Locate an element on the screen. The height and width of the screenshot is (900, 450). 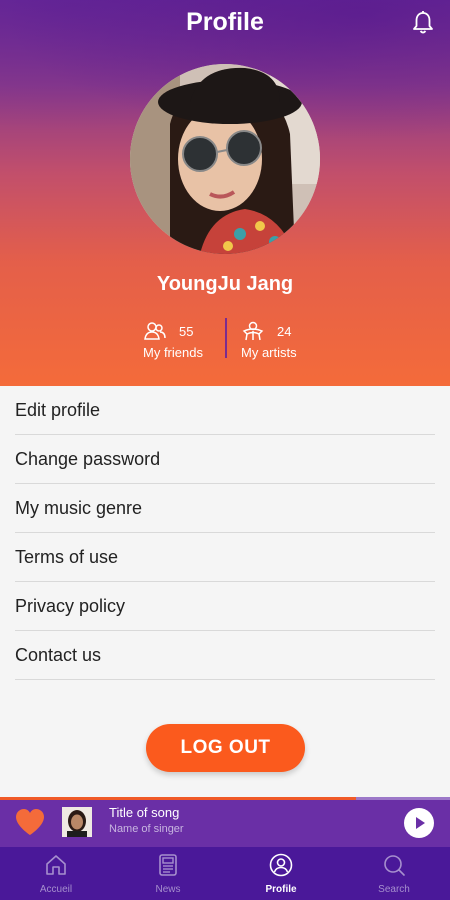
menu-terms: Terms of use is located at coordinates (225, 557).